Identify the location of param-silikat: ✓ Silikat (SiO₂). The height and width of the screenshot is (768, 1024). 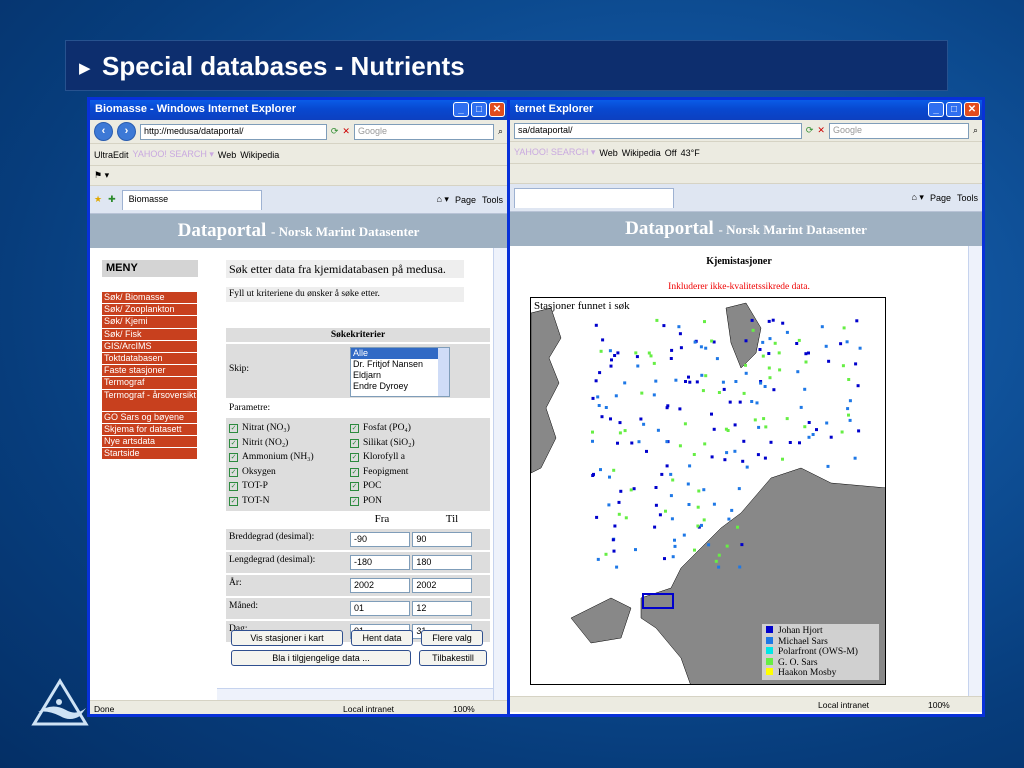
(418, 443).